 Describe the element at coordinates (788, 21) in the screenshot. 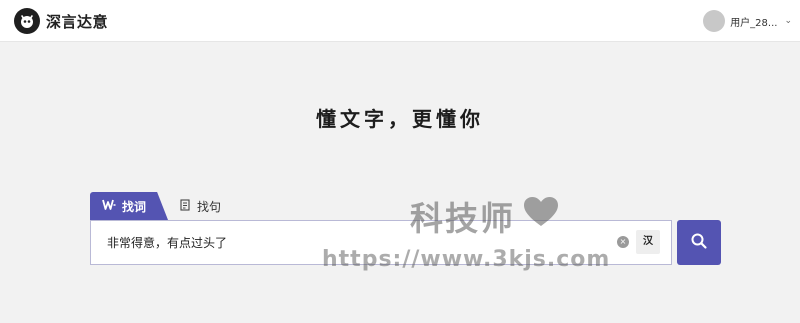

I see `chevron-down-icon: ⌄` at that location.